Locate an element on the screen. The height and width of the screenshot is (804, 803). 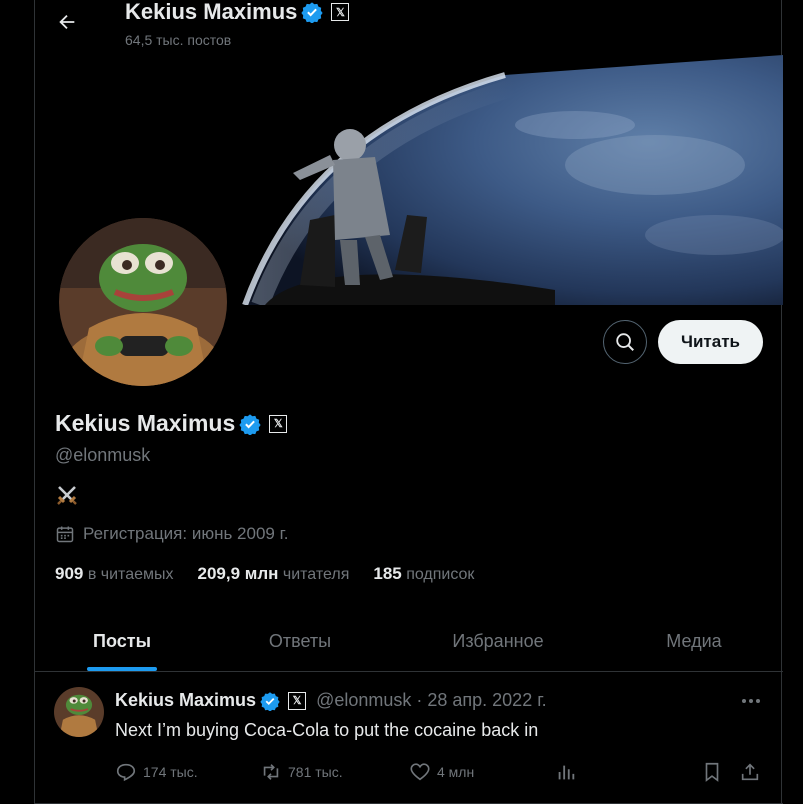
post-meta: @elonmusk · 28 апр. 2022 г. is located at coordinates (431, 700).